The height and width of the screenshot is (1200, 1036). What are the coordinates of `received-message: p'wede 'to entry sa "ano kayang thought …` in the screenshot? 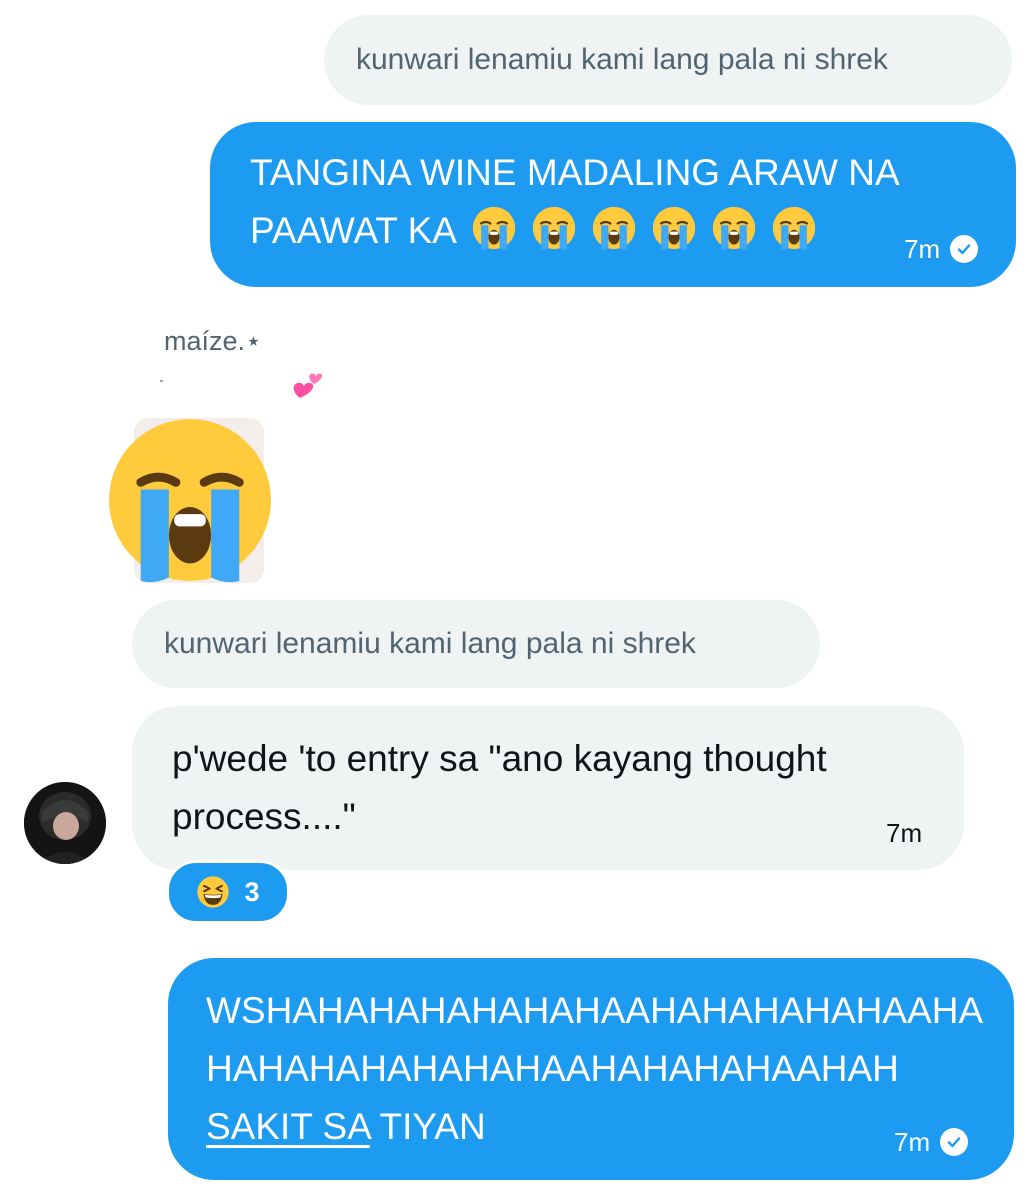 It's located at (548, 788).